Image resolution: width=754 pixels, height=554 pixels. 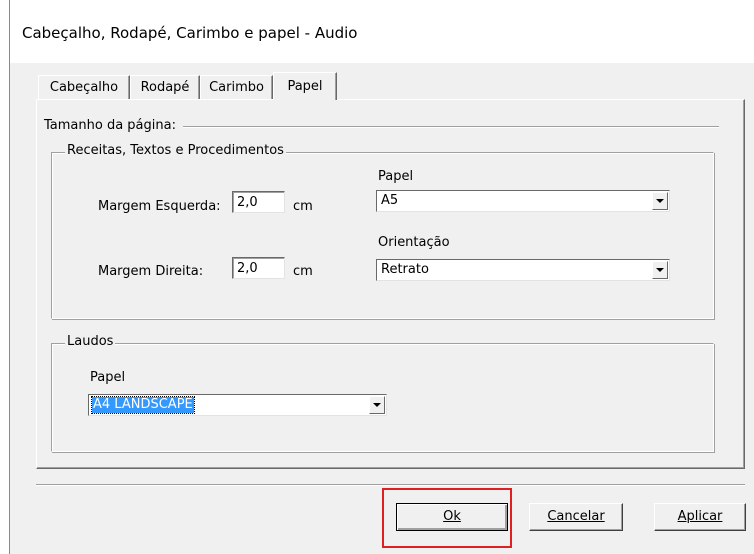 I want to click on margem-direita-unit: cm, so click(x=303, y=271).